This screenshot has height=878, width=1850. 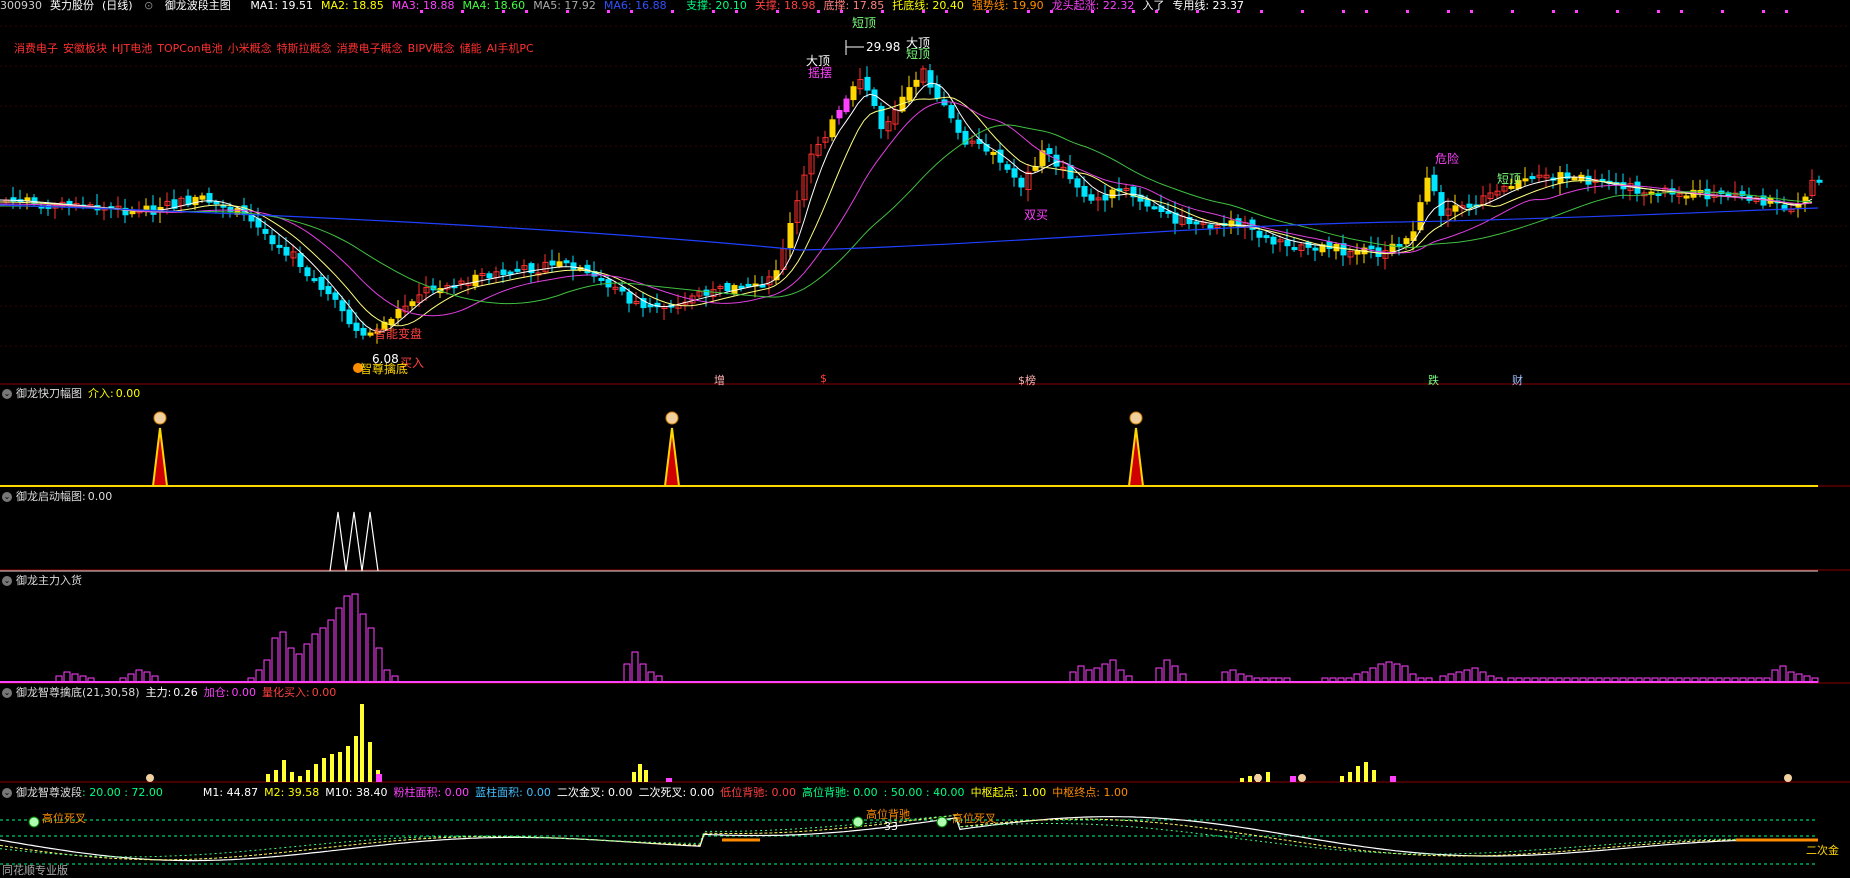 I want to click on panel-qindi-title: ⌄ 御龙智尊擒底(21,30,58) 主力: 0.26 加仓: 0.00 量化买入: 0.00, so click(x=171, y=693).